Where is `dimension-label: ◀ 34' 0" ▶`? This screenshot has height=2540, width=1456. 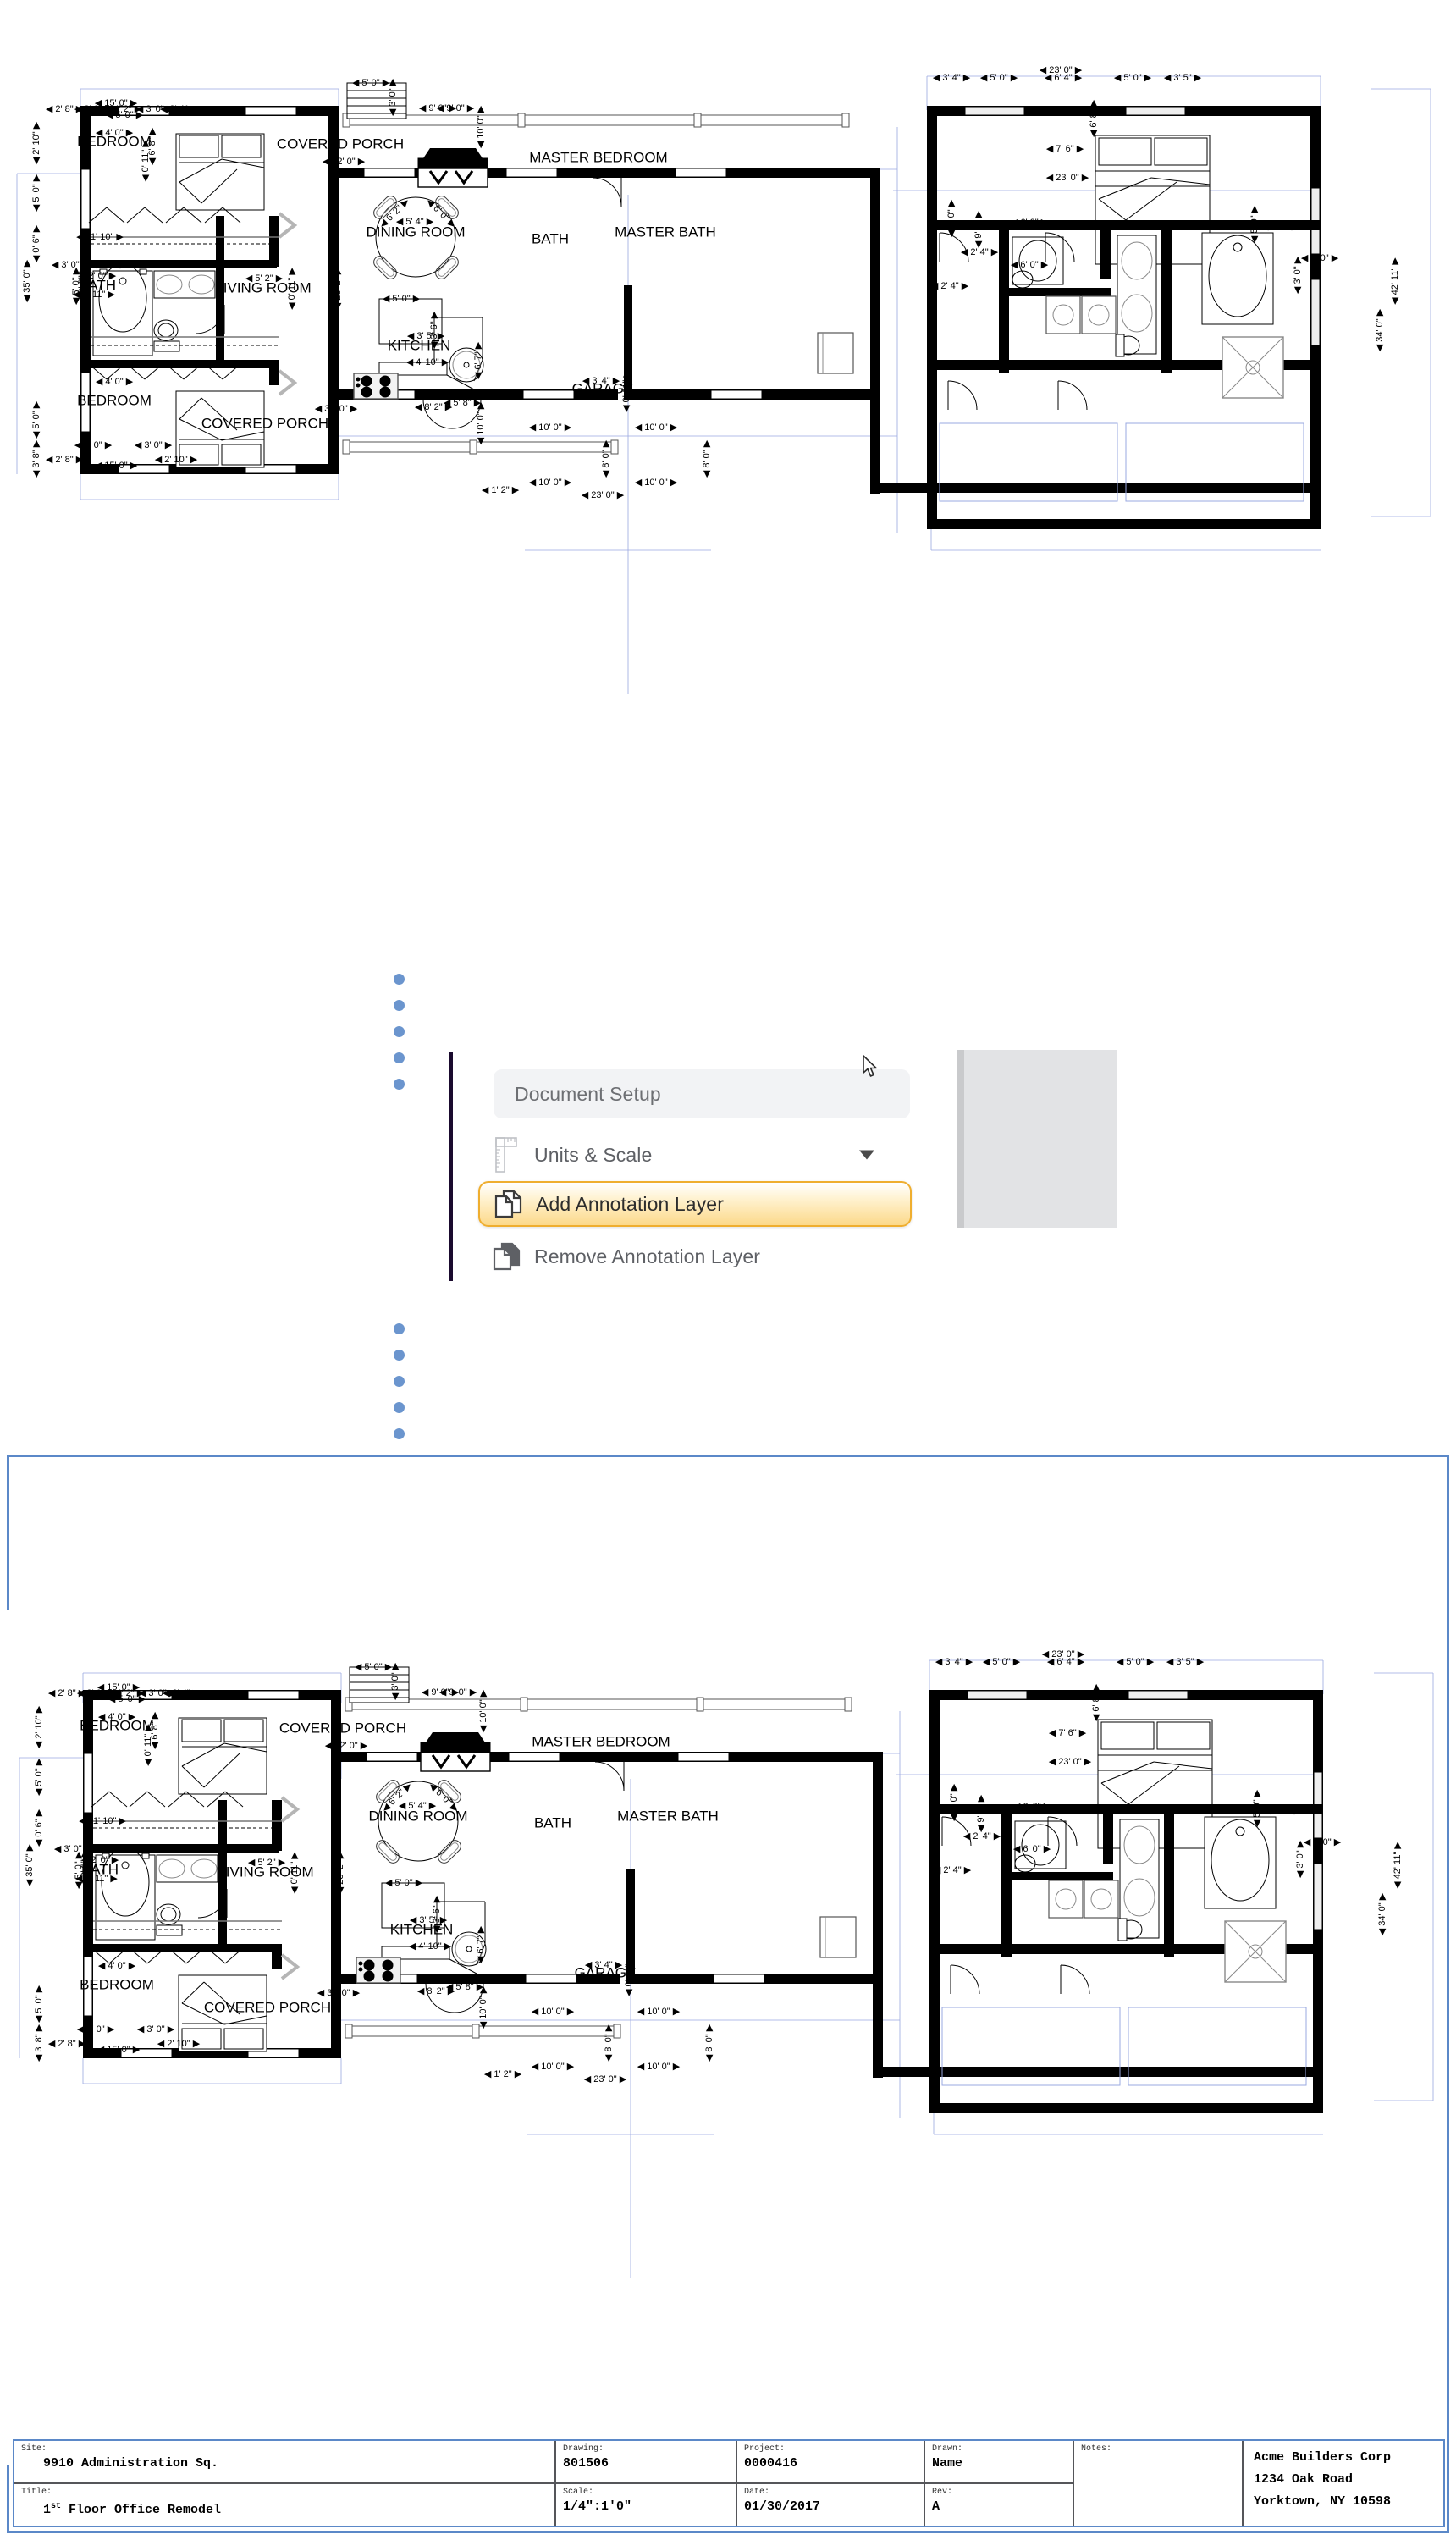 dimension-label: ◀ 34' 0" ▶ is located at coordinates (1382, 1913).